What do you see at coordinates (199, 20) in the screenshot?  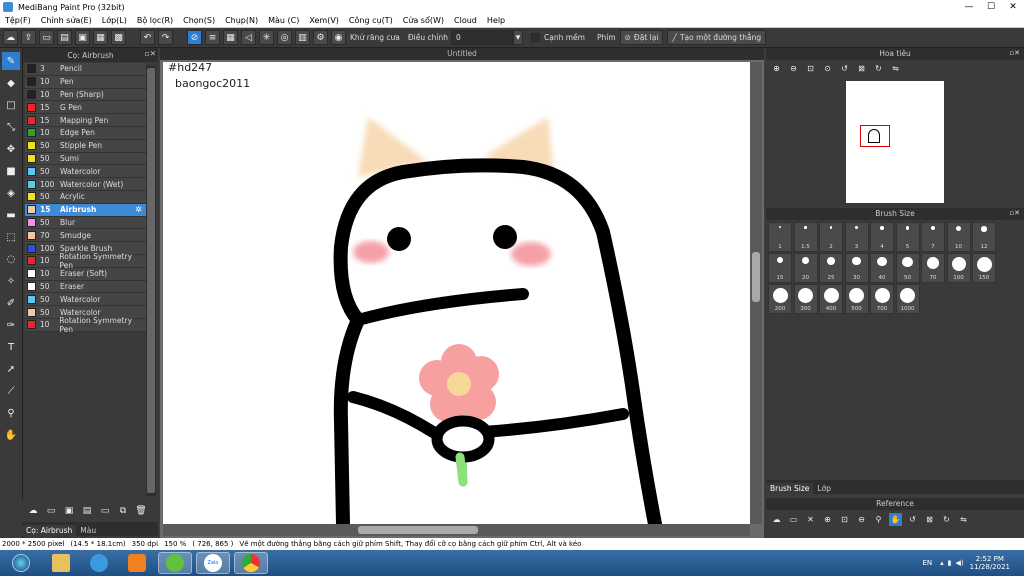 I see `menu-select: Chọn(S)` at bounding box center [199, 20].